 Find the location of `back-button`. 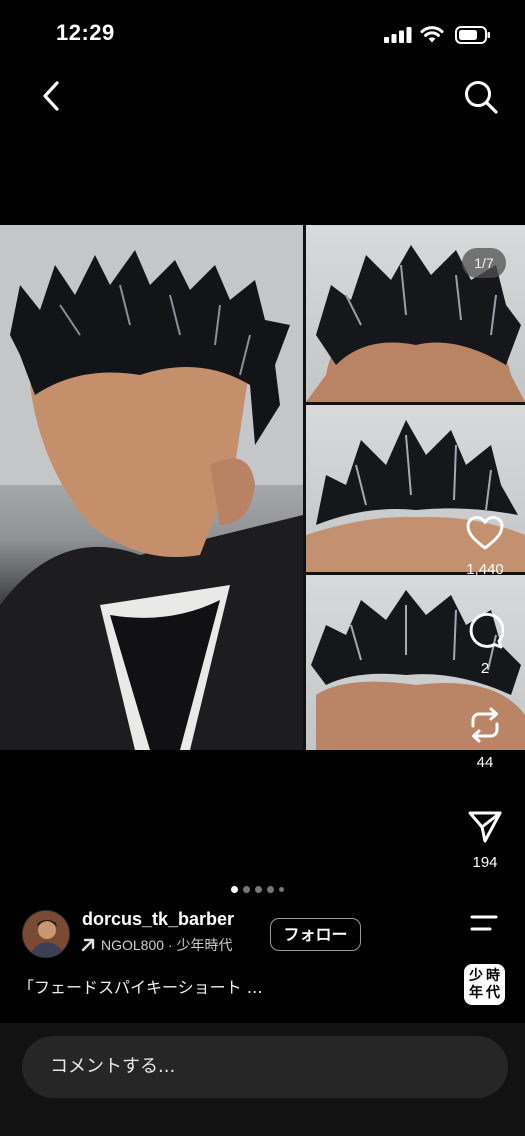

back-button is located at coordinates (52, 96).